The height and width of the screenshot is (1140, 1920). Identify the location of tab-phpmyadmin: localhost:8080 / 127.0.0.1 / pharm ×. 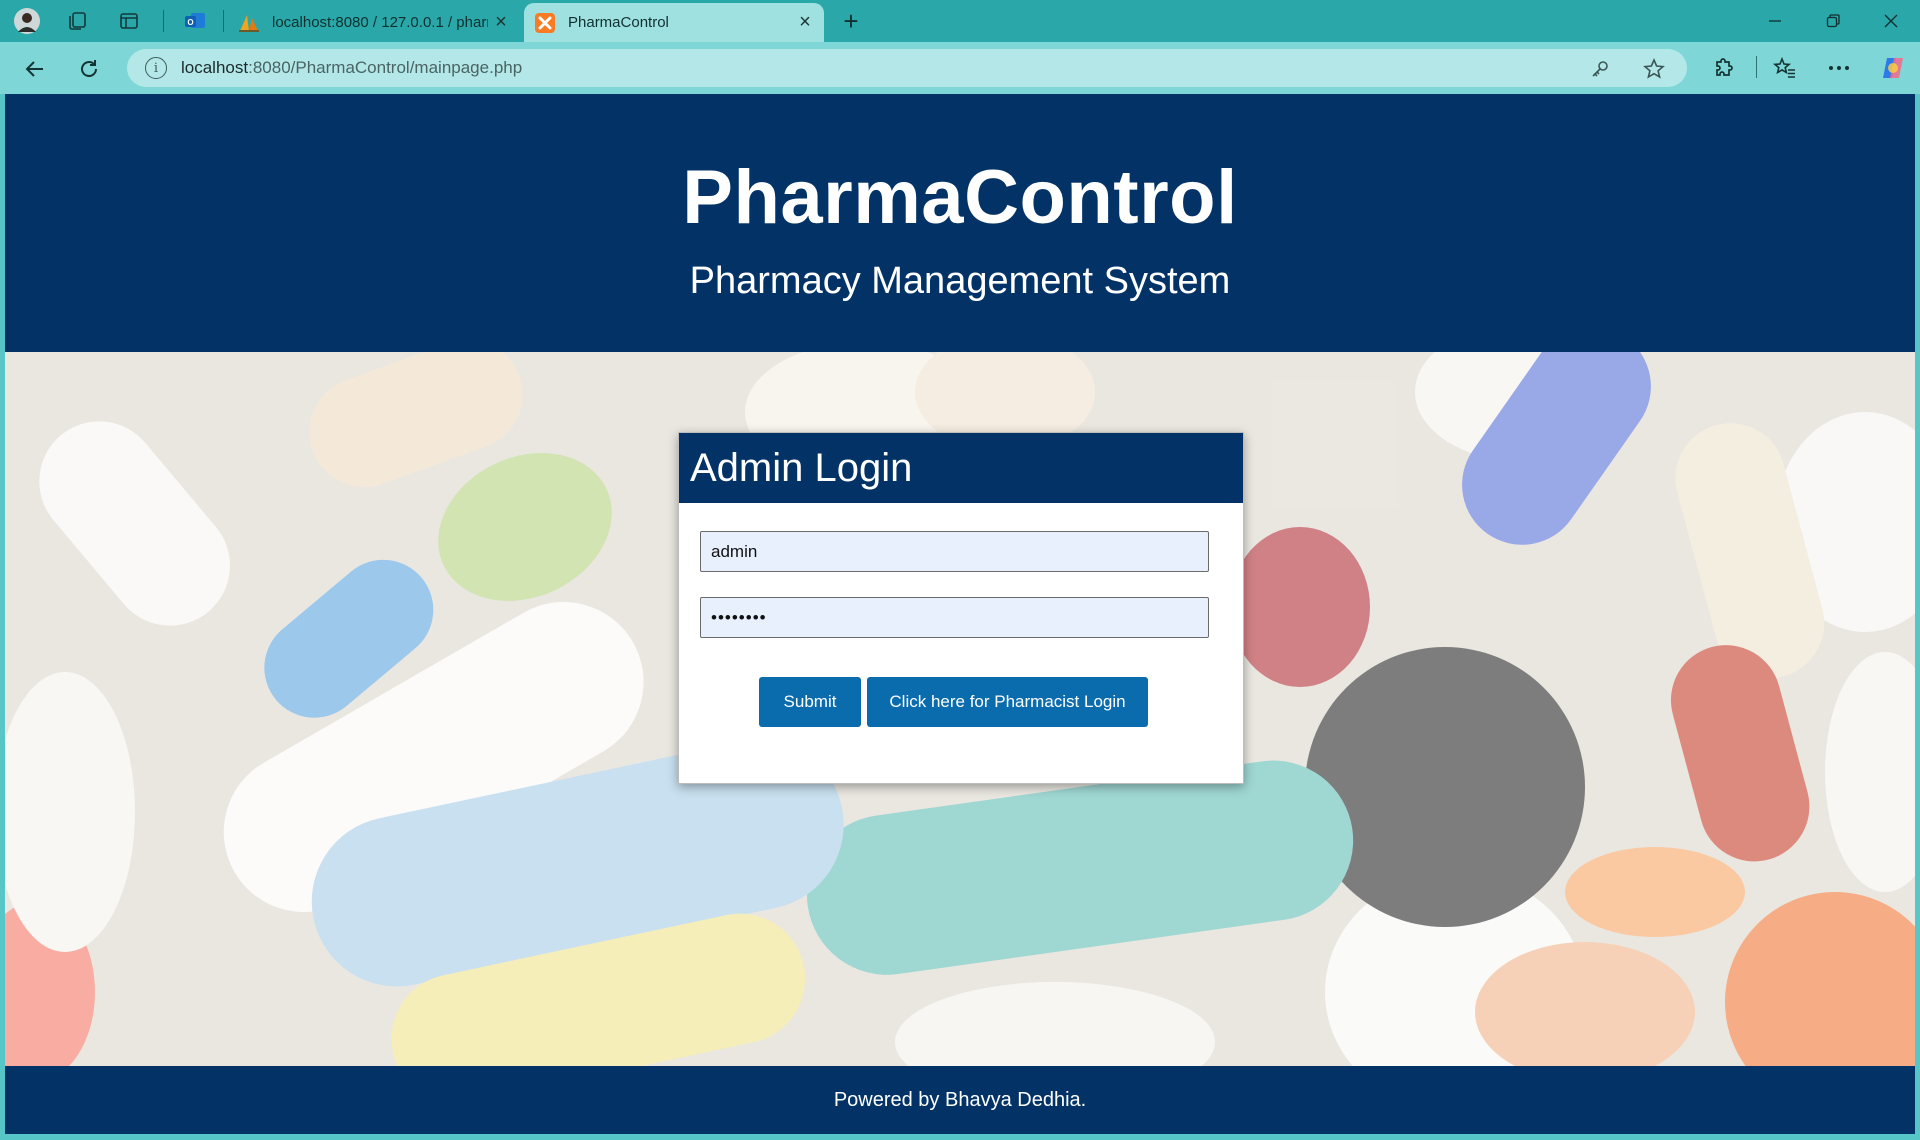
(374, 22).